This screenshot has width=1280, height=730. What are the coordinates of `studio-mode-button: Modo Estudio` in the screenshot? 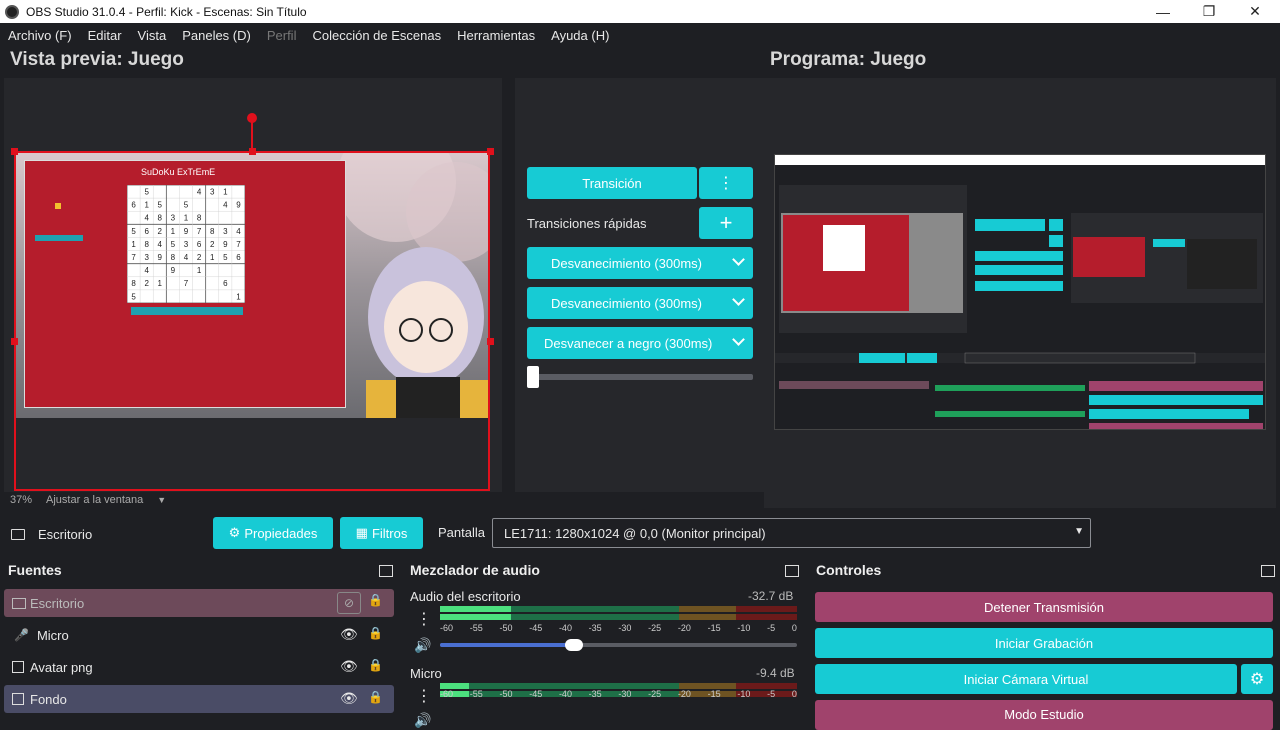 It's located at (1044, 715).